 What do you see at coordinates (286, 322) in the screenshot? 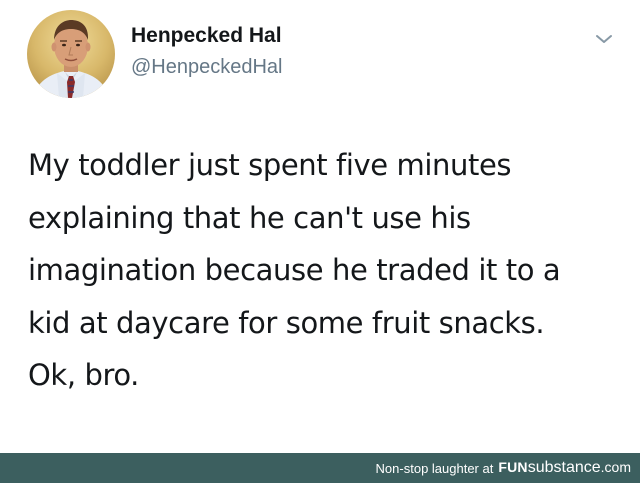
I see `tweet-text-line: kid at daycare for some fruit snacks.` at bounding box center [286, 322].